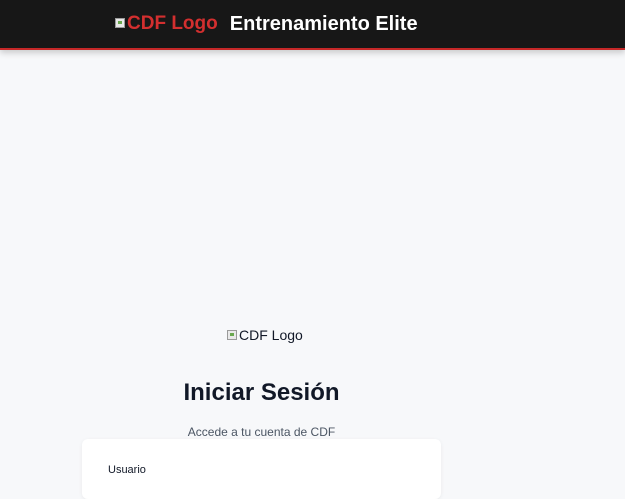 This screenshot has height=499, width=625. I want to click on top-navigation-bar: CDF Logo Entrenamiento Elite, so click(312, 25).